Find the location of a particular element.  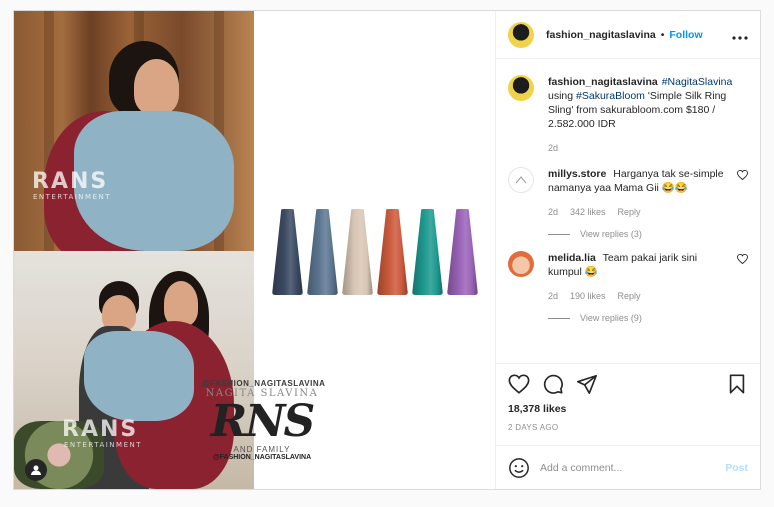

ring-sling-product-lineup is located at coordinates (377, 247).